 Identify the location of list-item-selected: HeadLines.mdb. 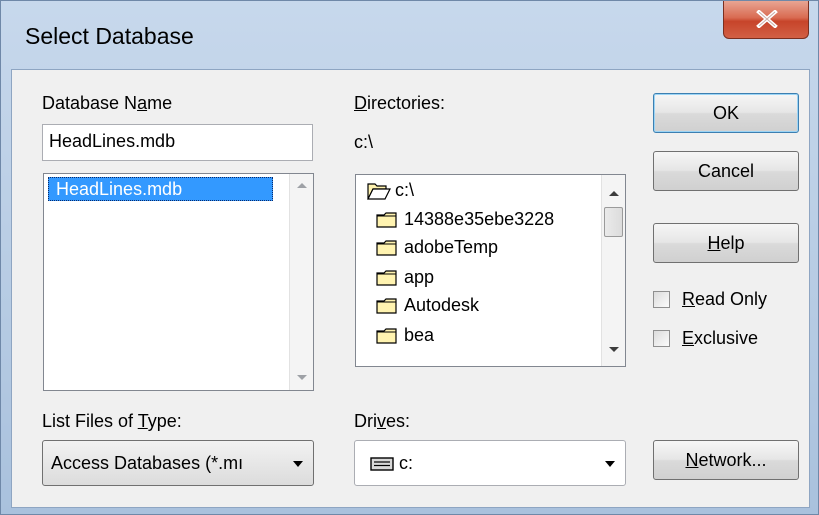
(160, 189).